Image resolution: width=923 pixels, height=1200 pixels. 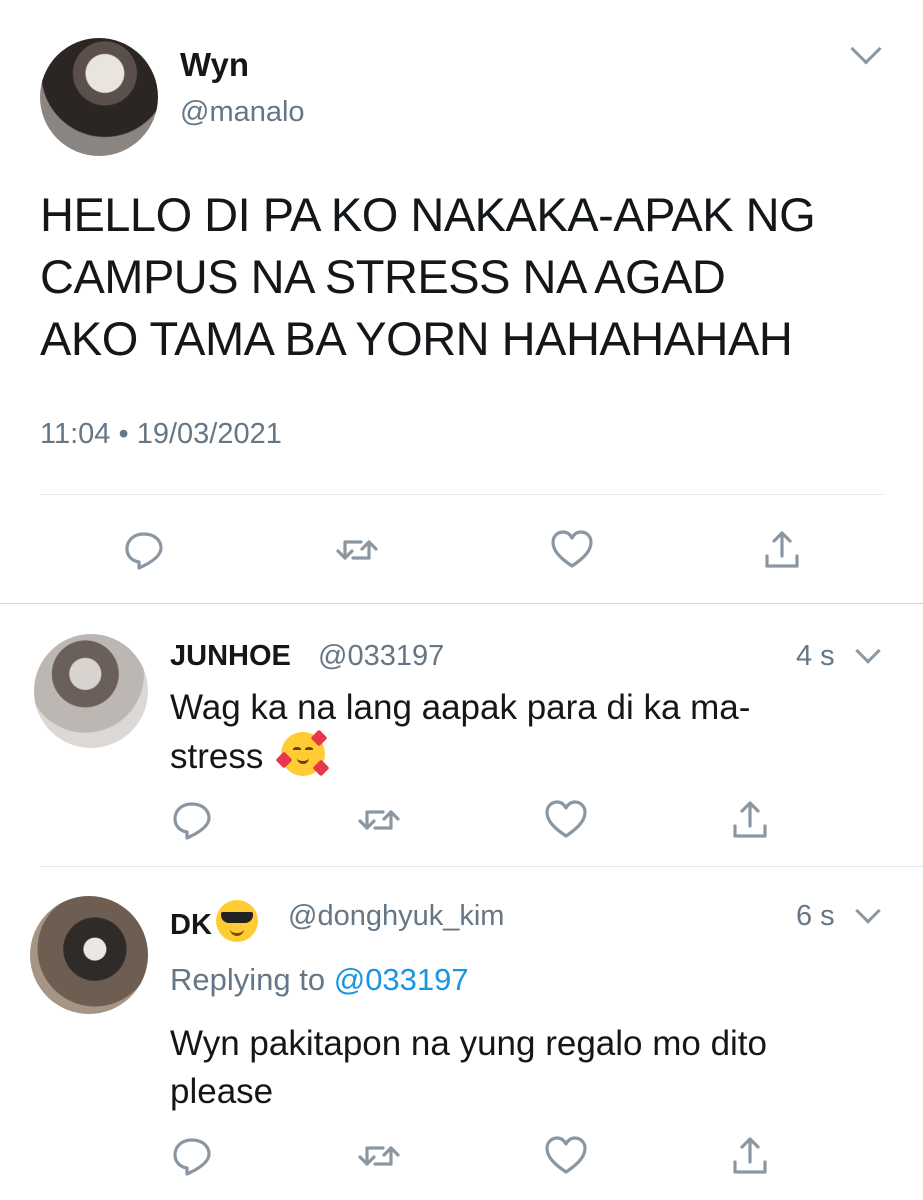 I want to click on author-name: DK, so click(x=214, y=921).